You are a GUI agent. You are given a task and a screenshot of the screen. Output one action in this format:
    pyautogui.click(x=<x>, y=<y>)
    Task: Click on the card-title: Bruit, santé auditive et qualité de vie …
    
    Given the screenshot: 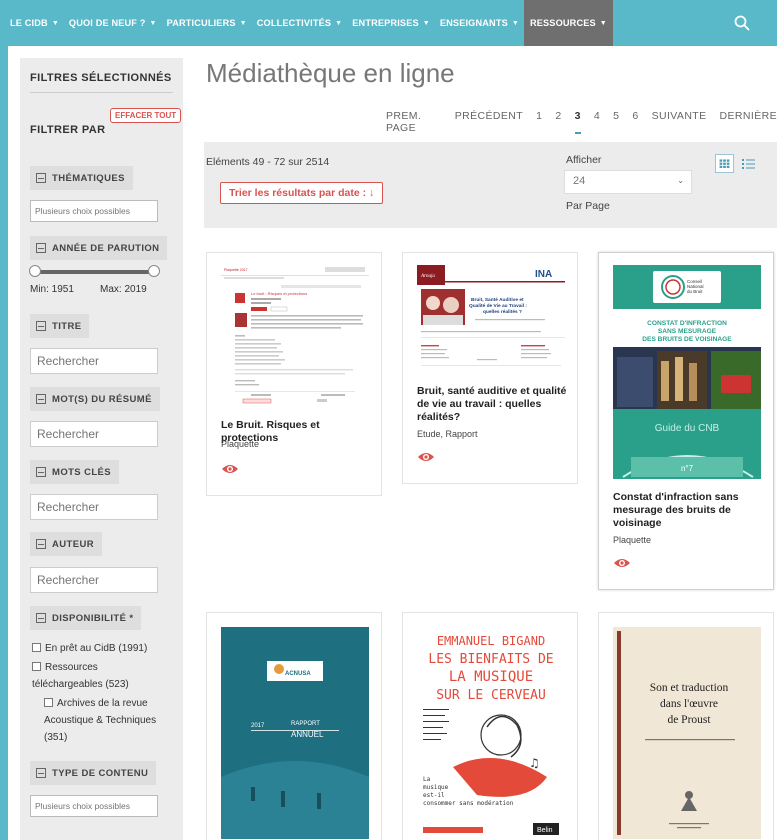 What is the action you would take?
    pyautogui.click(x=492, y=404)
    